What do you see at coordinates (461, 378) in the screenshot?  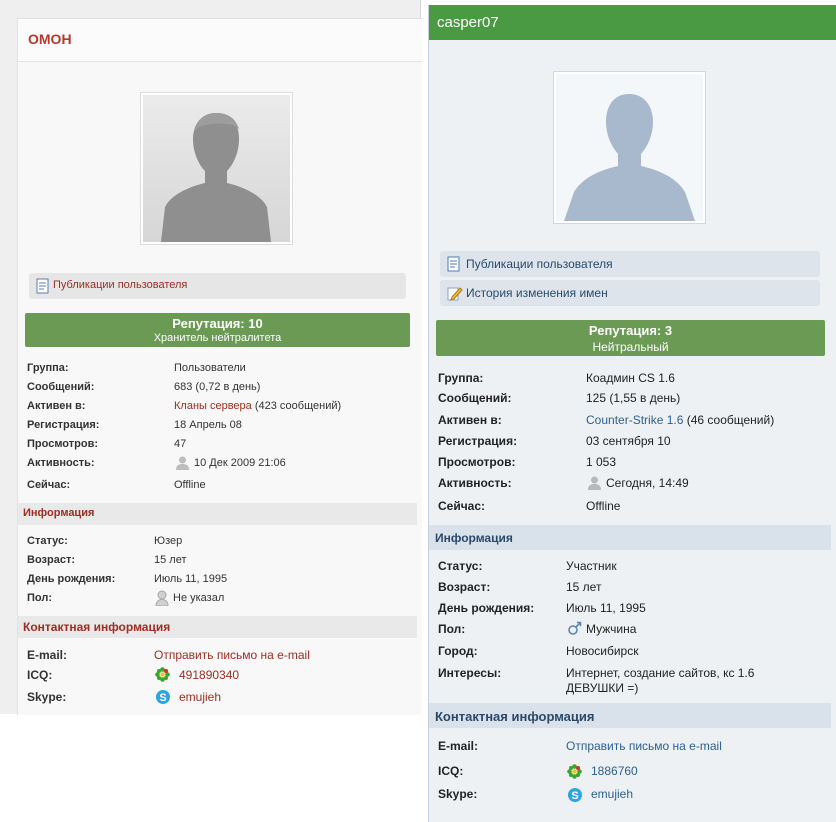 I see `stat-label: Группа:` at bounding box center [461, 378].